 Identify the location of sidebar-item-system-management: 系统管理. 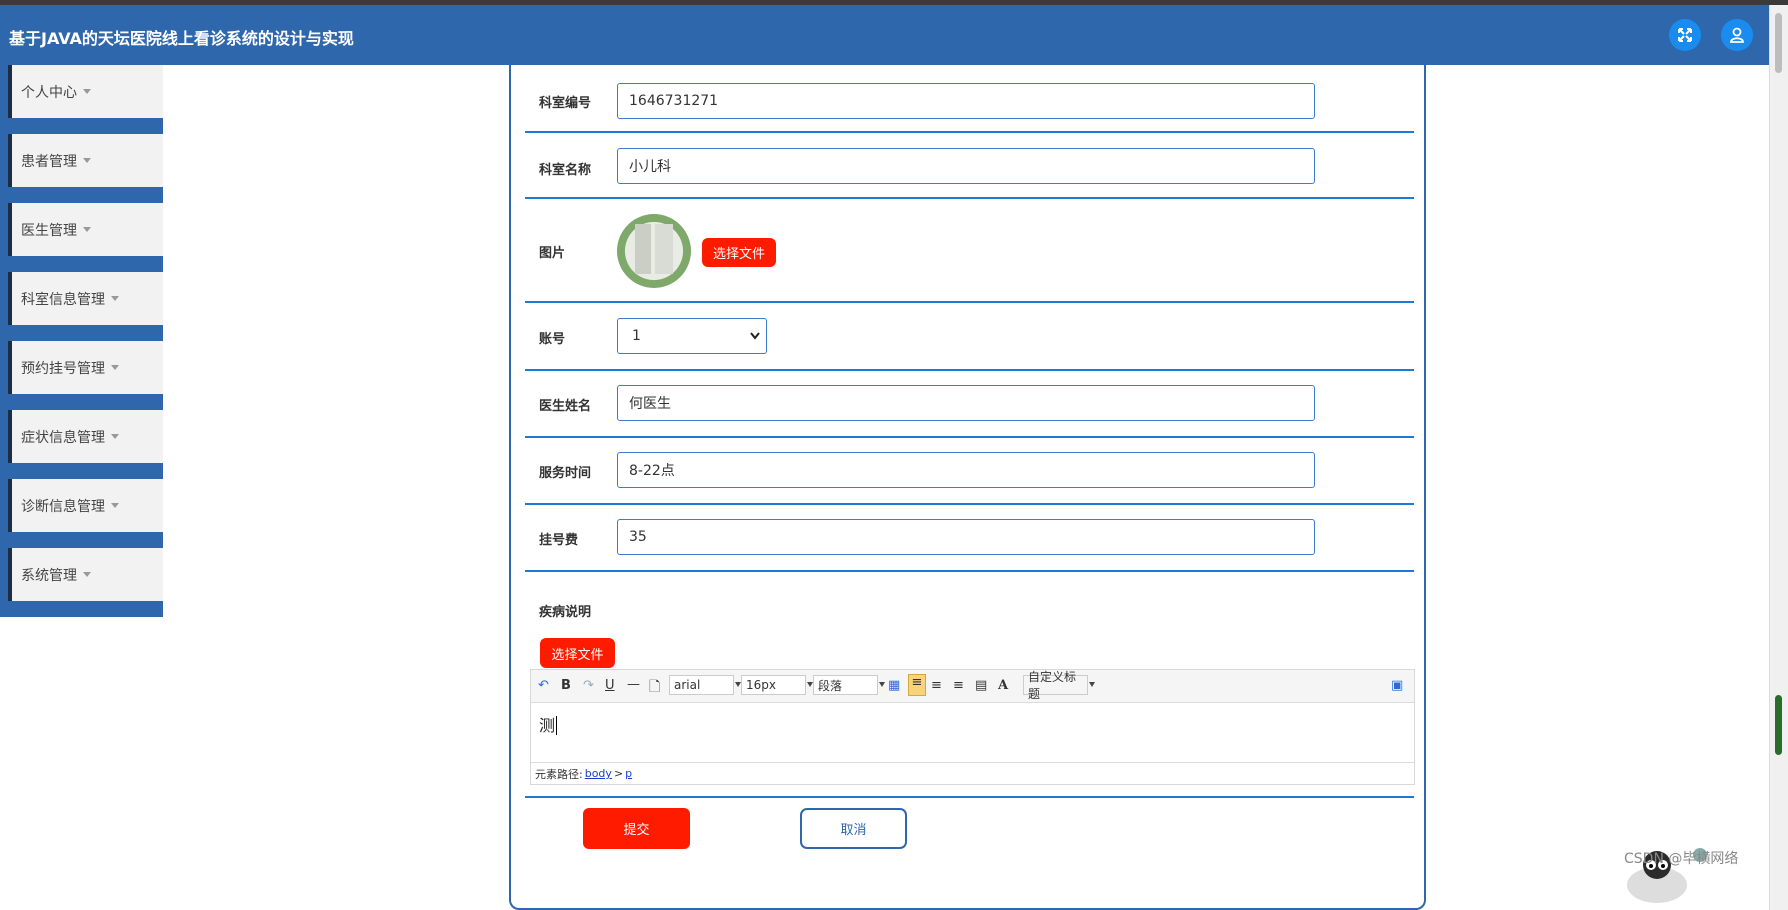
(81, 582).